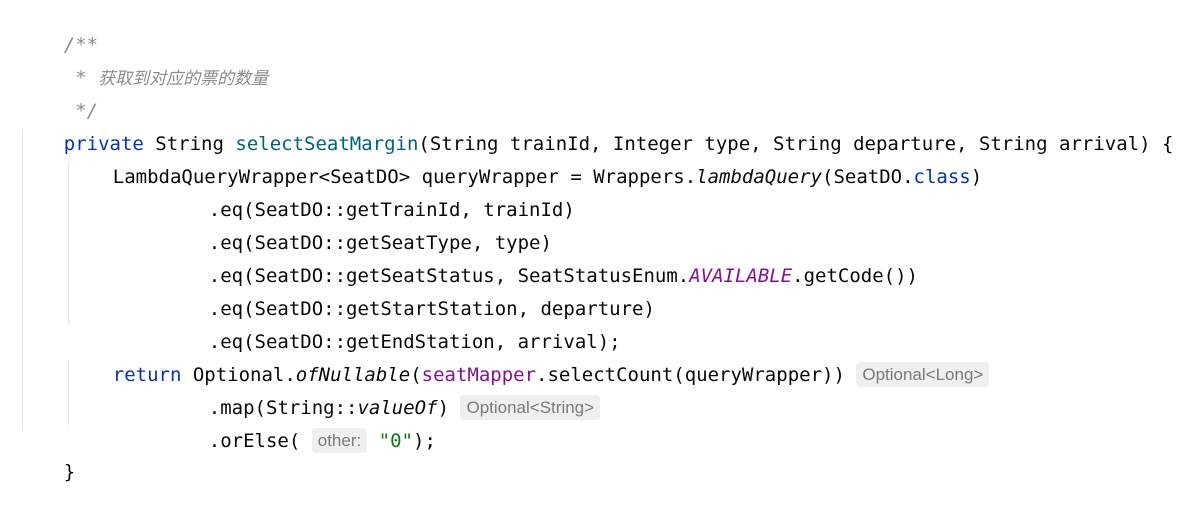 The height and width of the screenshot is (522, 1188). I want to click on eq-end-station-line: .eq(SeatDO::getEndStation, arrival);, so click(392, 323).